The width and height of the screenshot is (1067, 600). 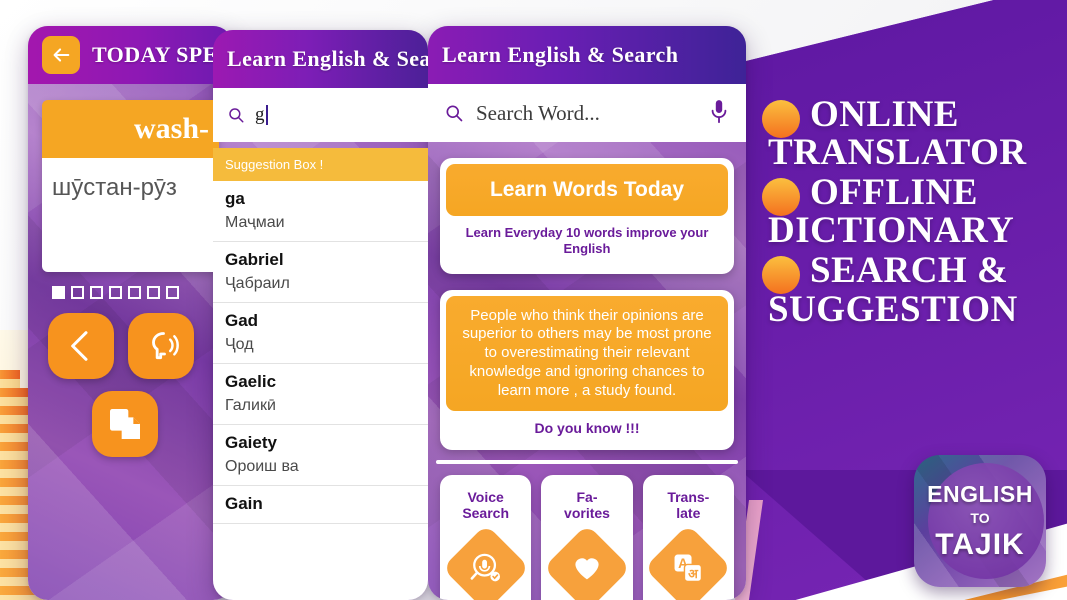 I want to click on promo-item: SEARCH & SUGGESTION, so click(x=912, y=290).